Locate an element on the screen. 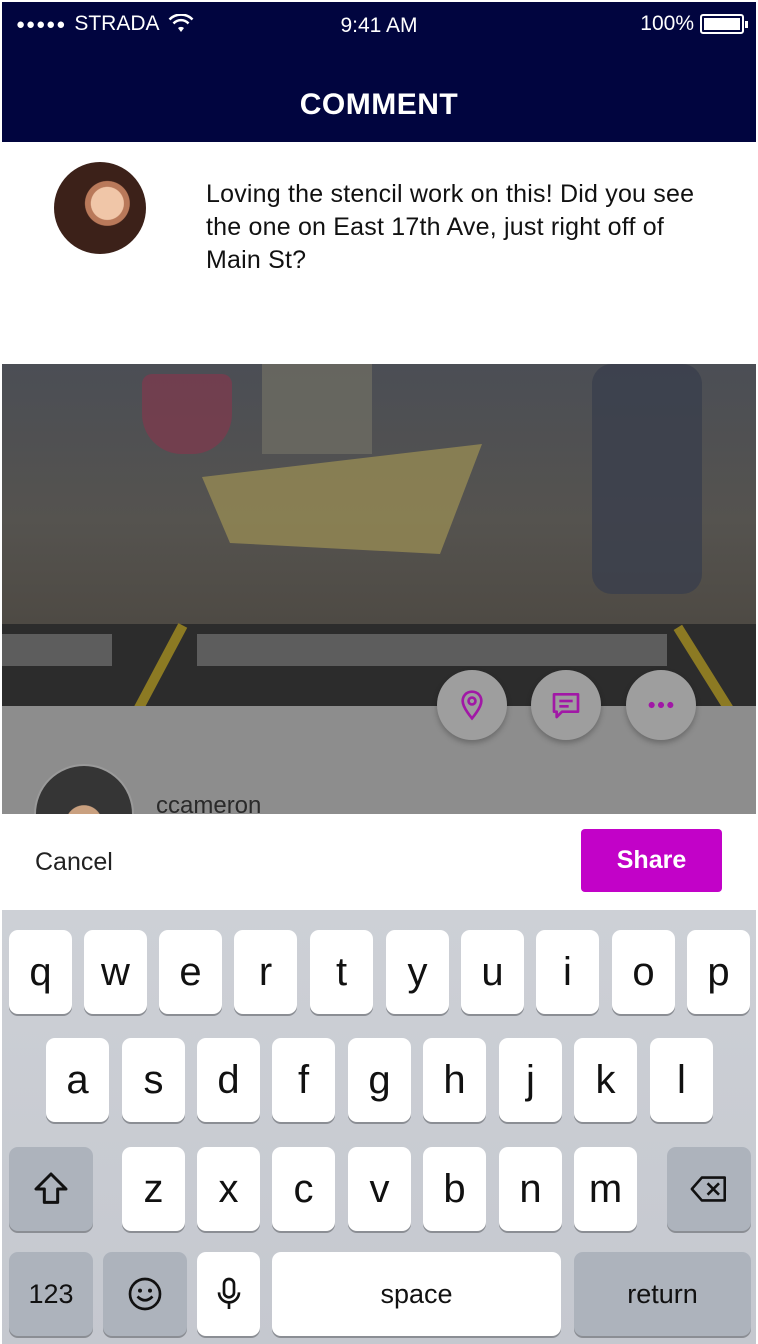 The height and width of the screenshot is (1344, 758). emoji-key is located at coordinates (145, 1294).